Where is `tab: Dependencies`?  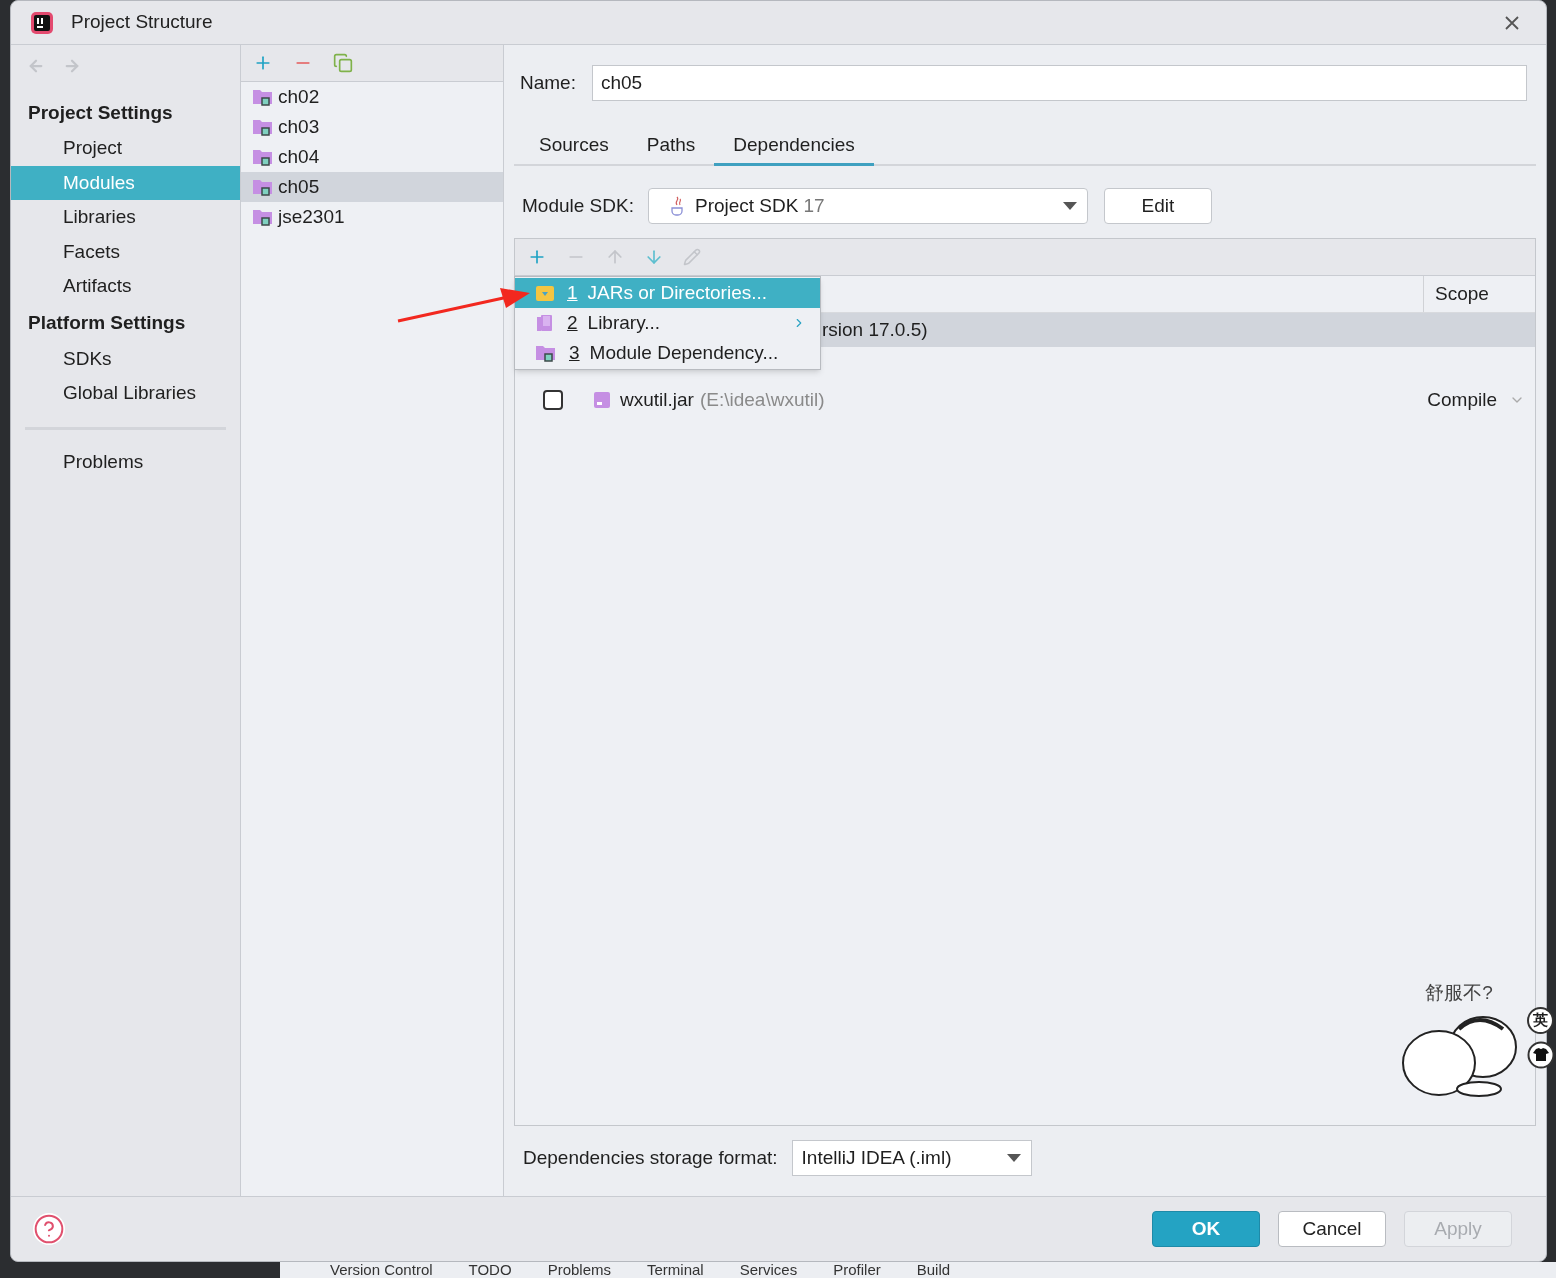
tab: Dependencies is located at coordinates (794, 147).